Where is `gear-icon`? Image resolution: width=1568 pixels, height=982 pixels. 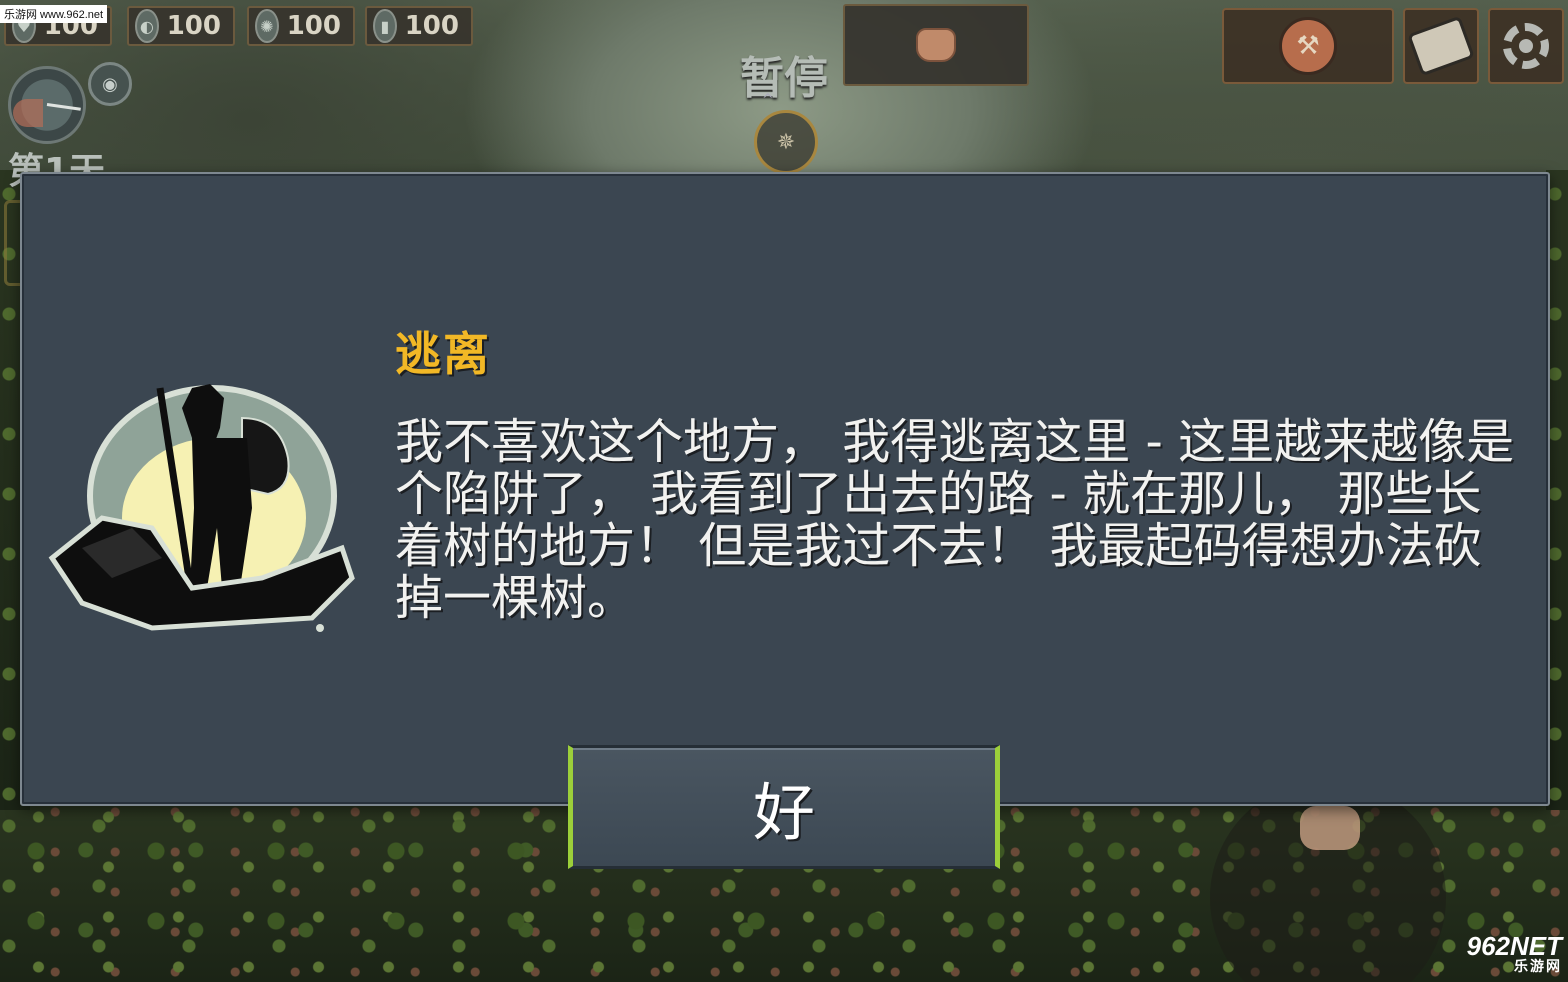 gear-icon is located at coordinates (1526, 46).